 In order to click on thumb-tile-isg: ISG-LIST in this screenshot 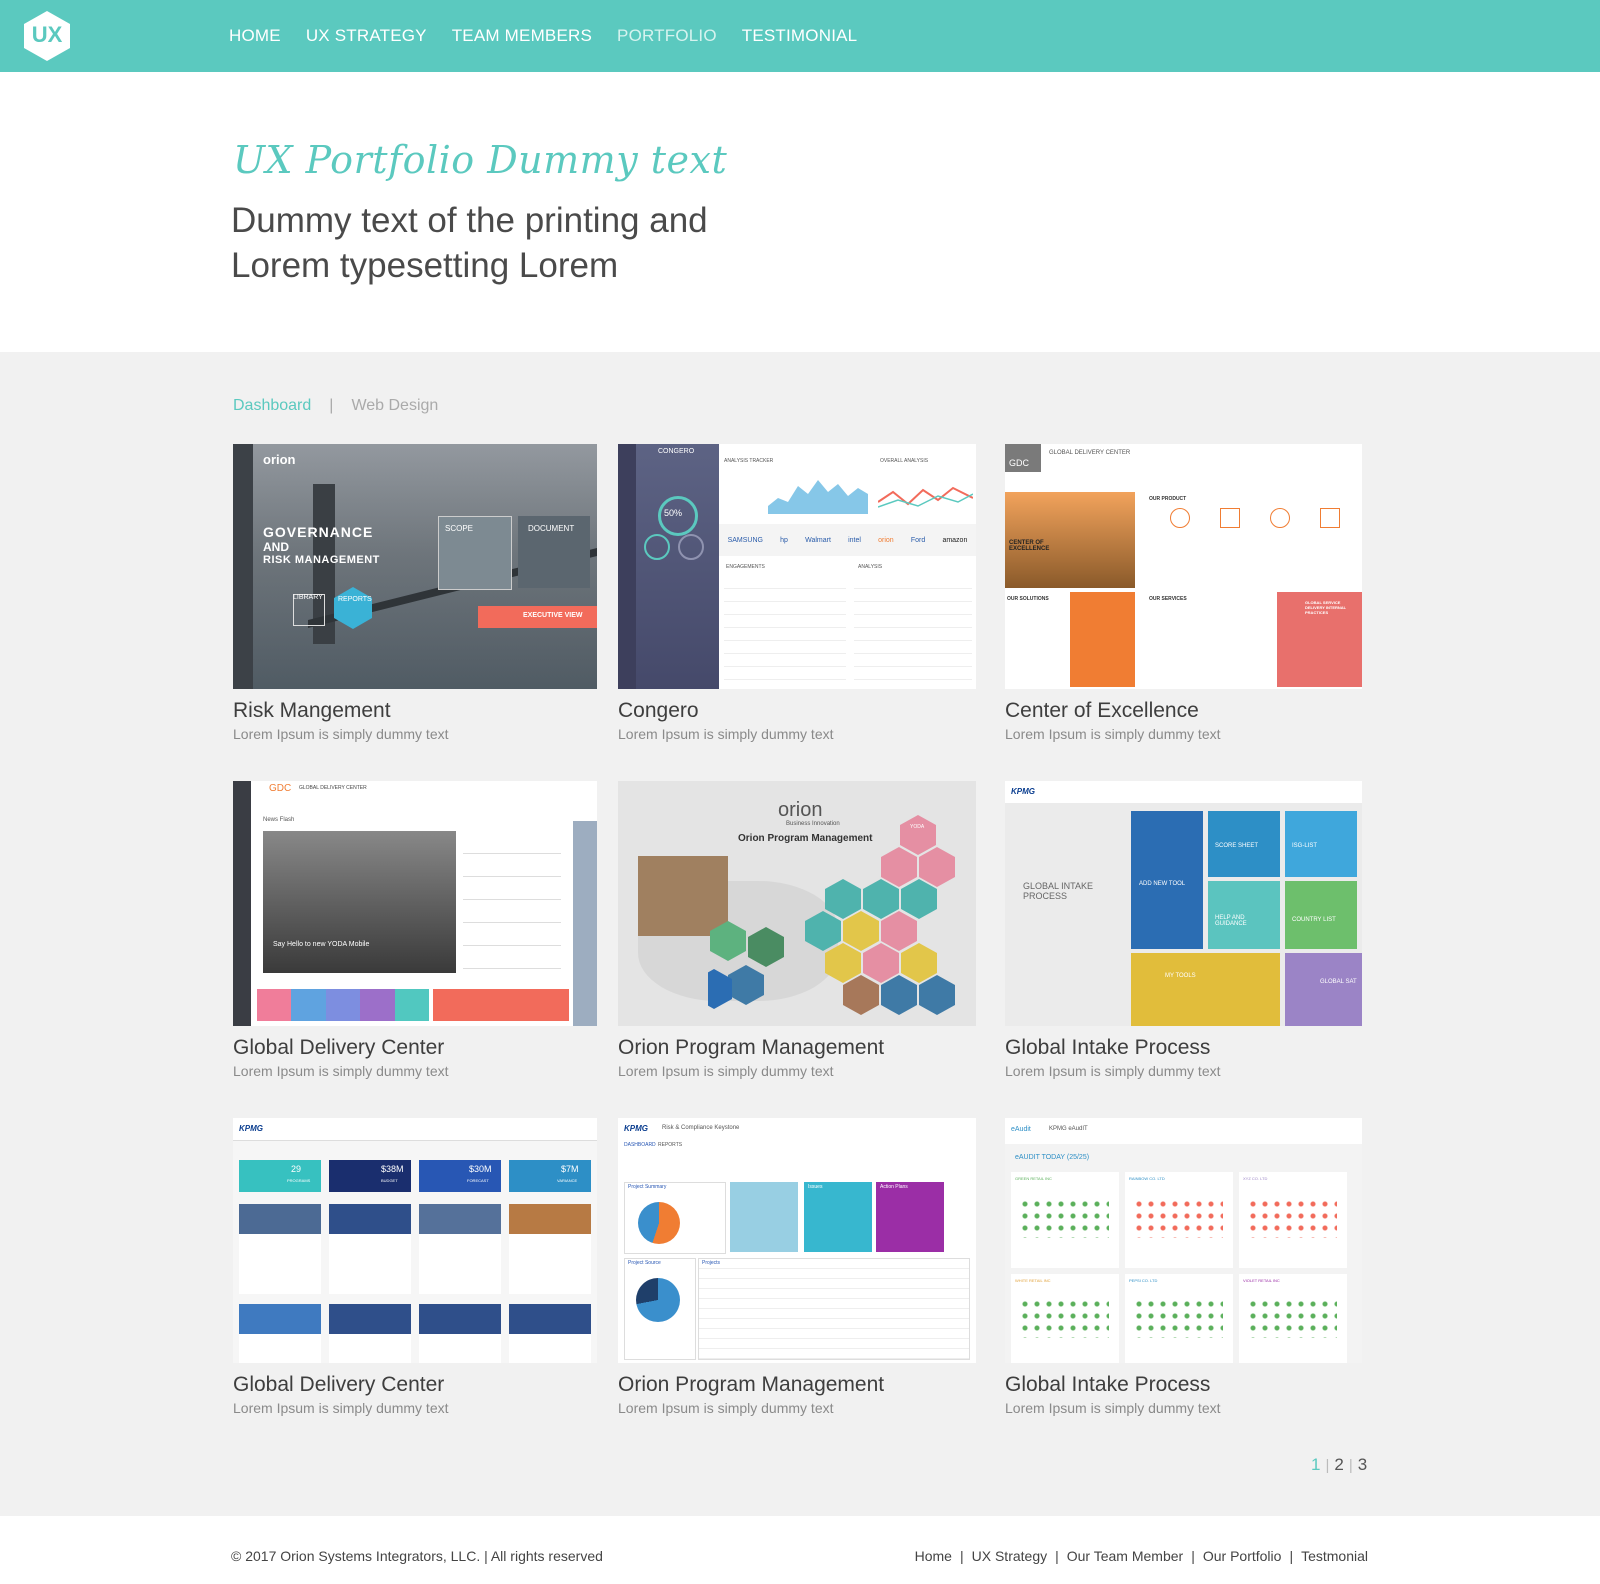, I will do `click(1305, 846)`.